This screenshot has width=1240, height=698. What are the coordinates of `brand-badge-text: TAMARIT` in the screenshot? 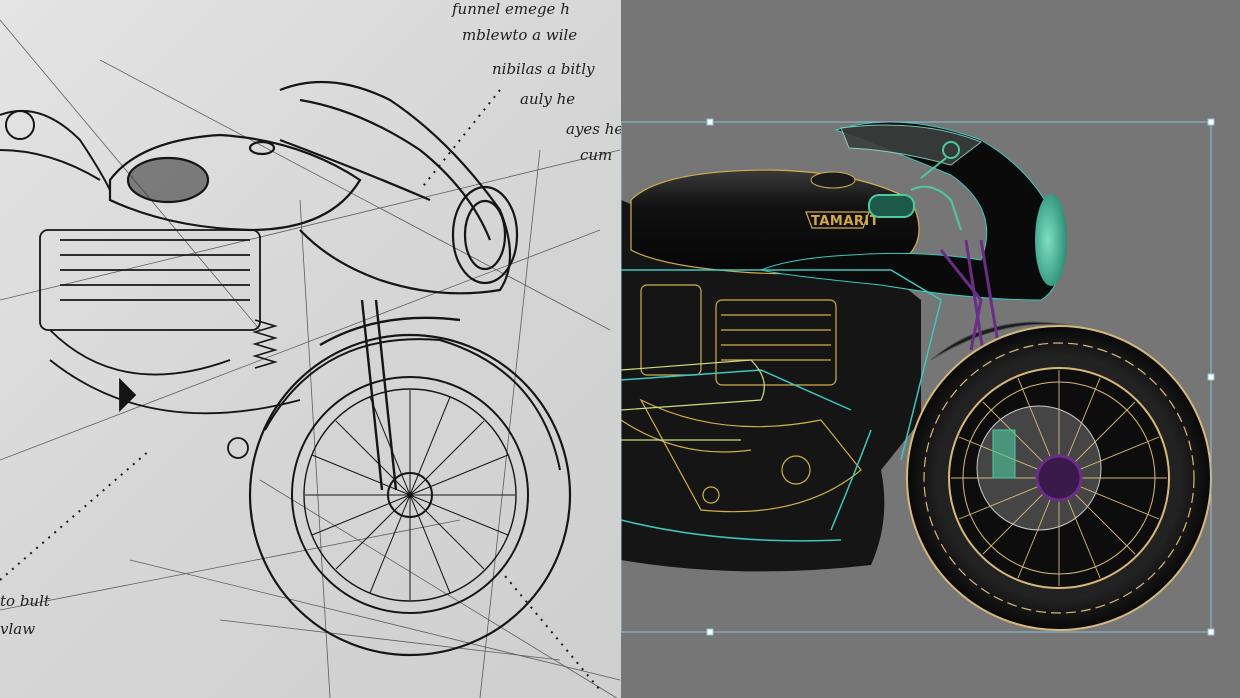 It's located at (845, 221).